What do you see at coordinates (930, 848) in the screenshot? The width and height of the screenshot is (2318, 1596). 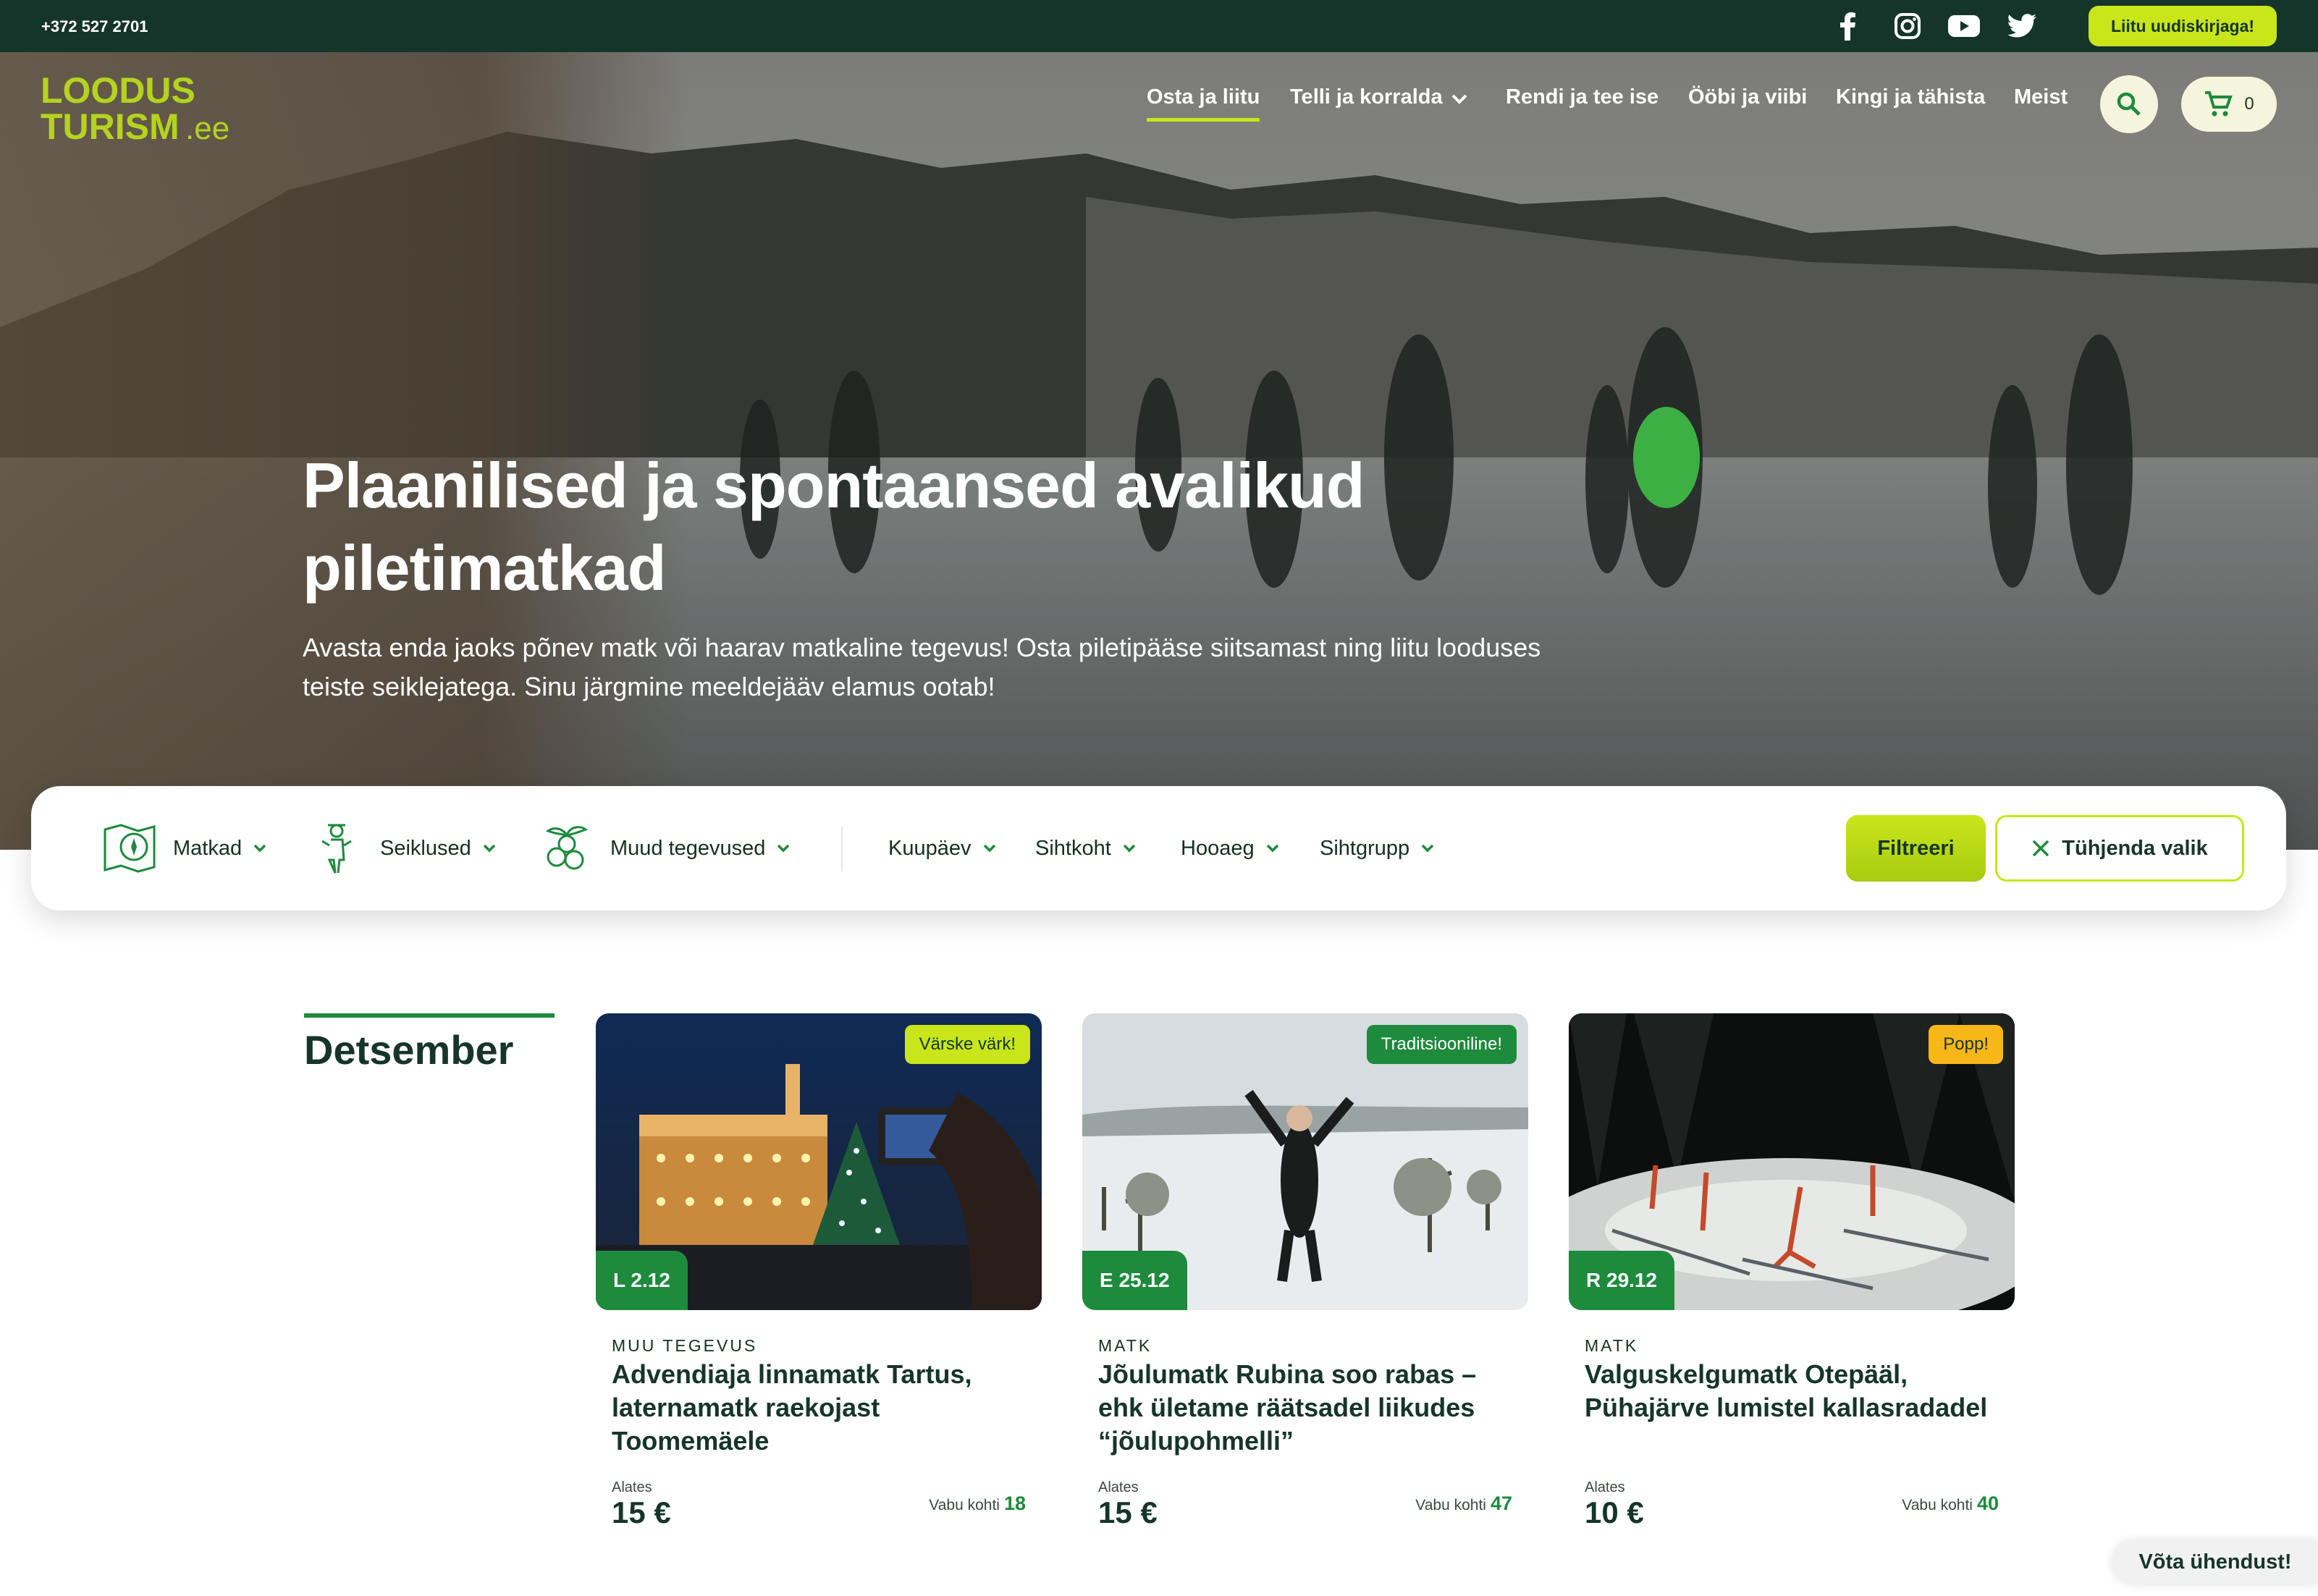 I see `select-label: Kuupäev` at bounding box center [930, 848].